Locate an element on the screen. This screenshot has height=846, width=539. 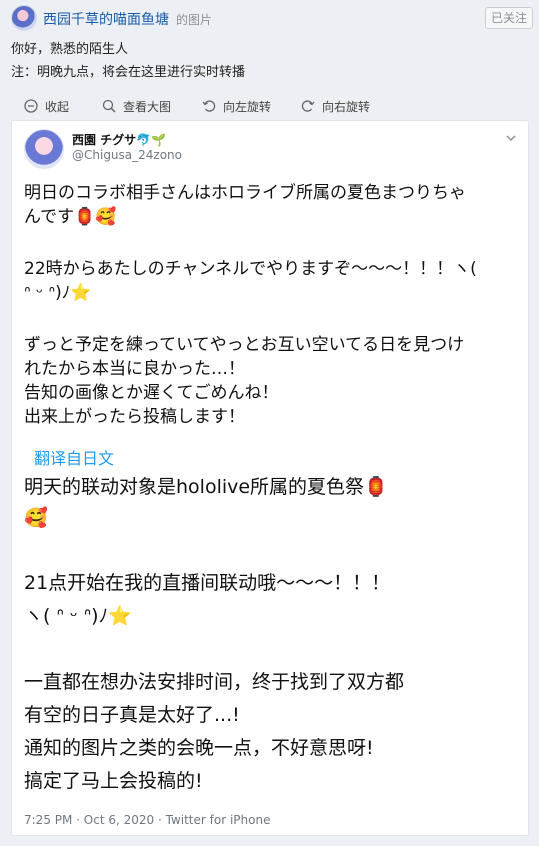
collapse-label: 收起 is located at coordinates (57, 106).